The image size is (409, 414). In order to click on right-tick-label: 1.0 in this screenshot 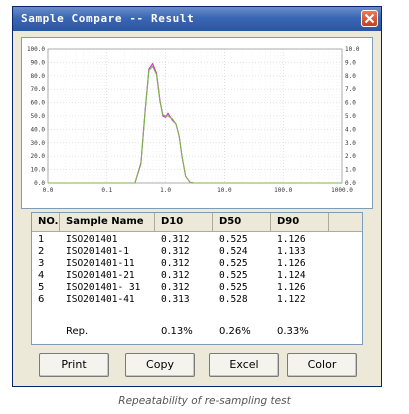, I will do `click(350, 170)`.